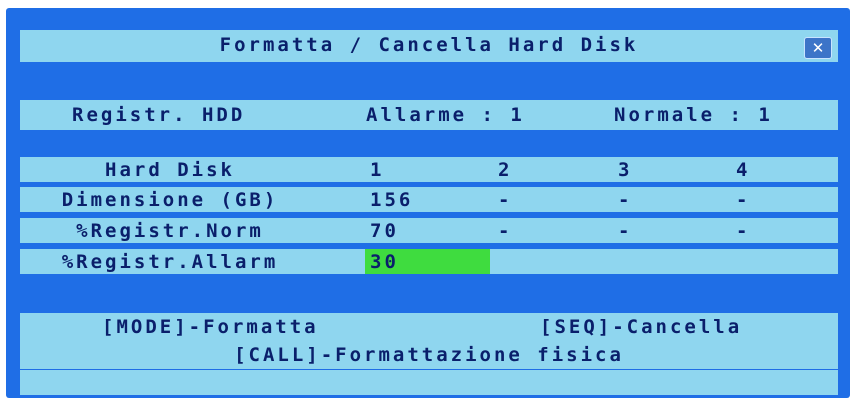 Image resolution: width=862 pixels, height=406 pixels. What do you see at coordinates (429, 230) in the screenshot?
I see `table-row-normal-percent: %Registr.Norm 70 - - -` at bounding box center [429, 230].